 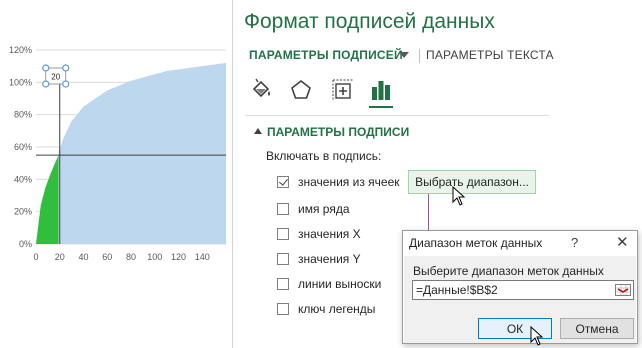 What do you see at coordinates (25, 244) in the screenshot?
I see `y-tick-label: 0%` at bounding box center [25, 244].